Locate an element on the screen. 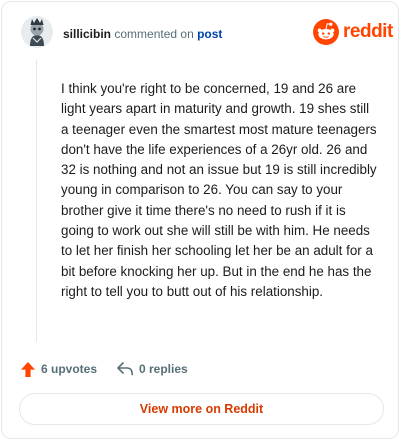 The height and width of the screenshot is (440, 400). reddit-brand: reddit is located at coordinates (353, 32).